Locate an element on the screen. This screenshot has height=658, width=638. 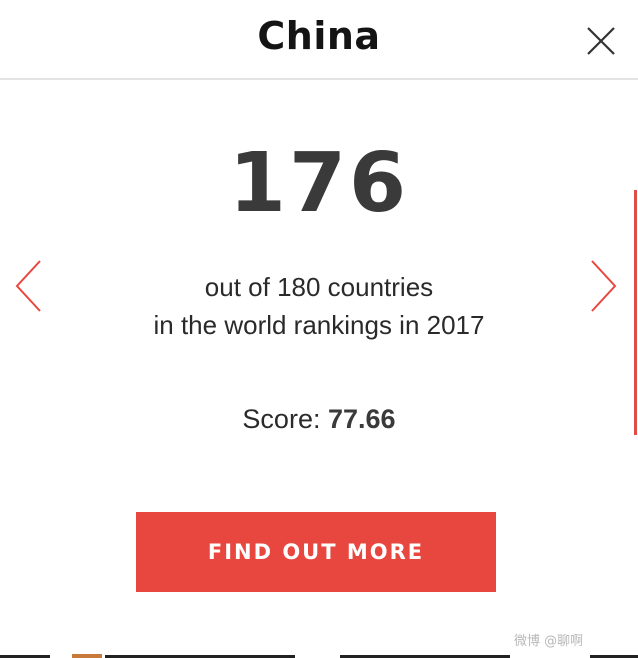
find-out-more-button: FIND OUT MORE is located at coordinates (316, 552).